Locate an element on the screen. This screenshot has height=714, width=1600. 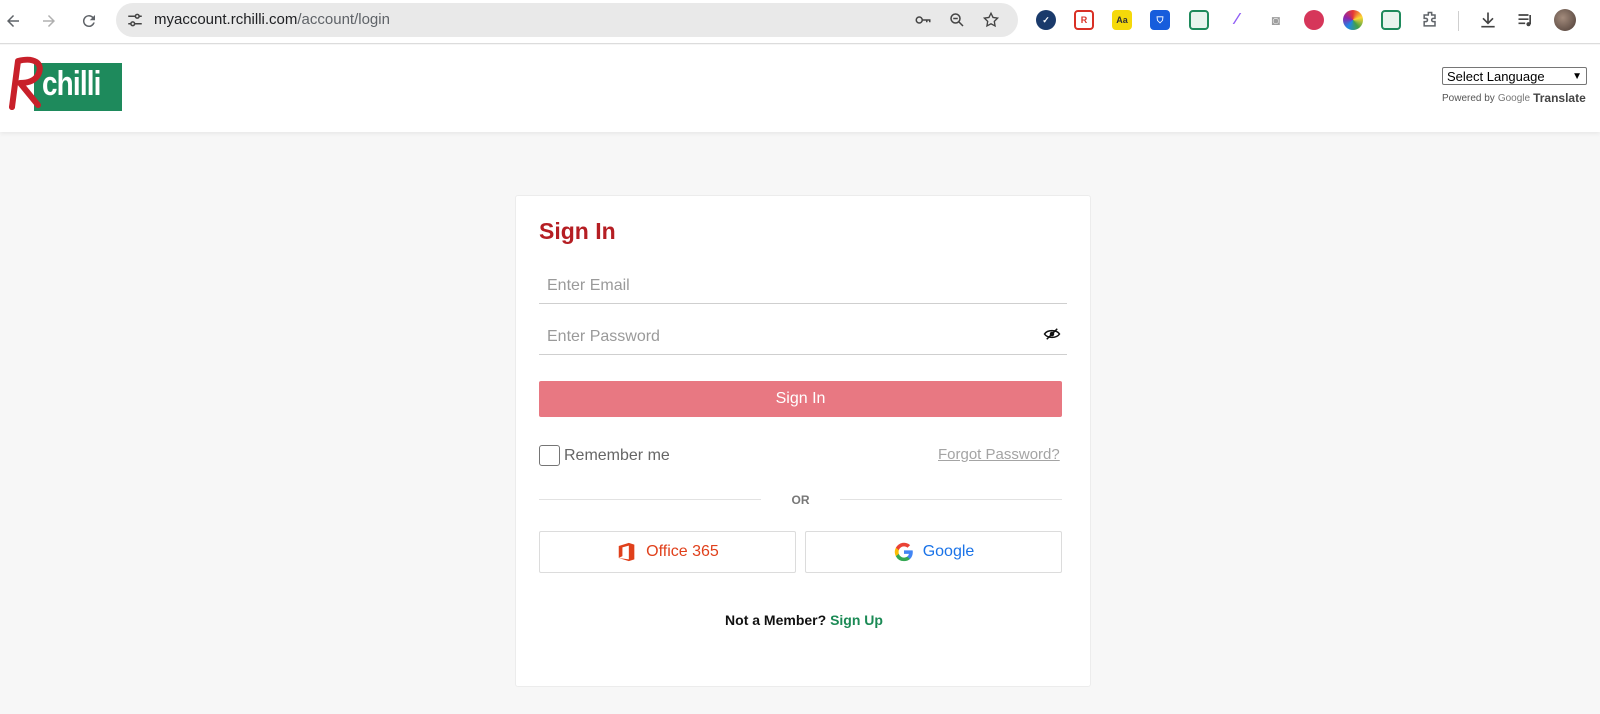
bookmark-star-icon is located at coordinates (991, 20).